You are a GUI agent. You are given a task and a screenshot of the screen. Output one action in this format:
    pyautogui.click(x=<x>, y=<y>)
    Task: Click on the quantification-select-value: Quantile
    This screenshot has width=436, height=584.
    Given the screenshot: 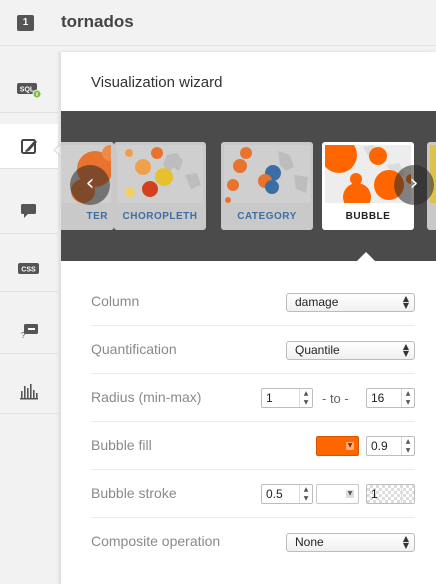 What is the action you would take?
    pyautogui.click(x=317, y=350)
    